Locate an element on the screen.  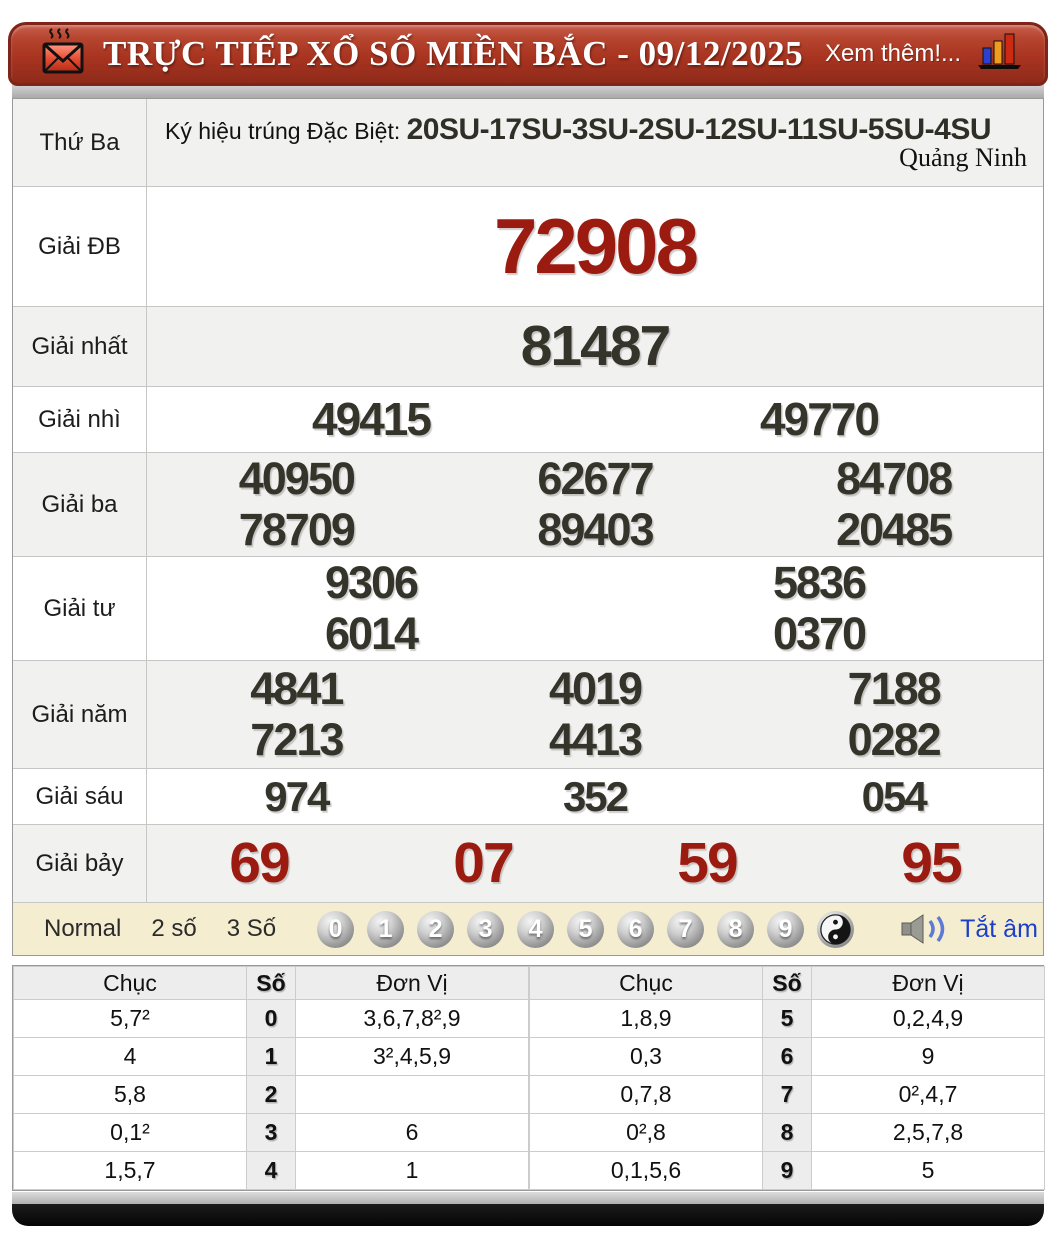
prize-row-tu: Giải tư 9306 5836 6014 0370 is located at coordinates (528, 609).